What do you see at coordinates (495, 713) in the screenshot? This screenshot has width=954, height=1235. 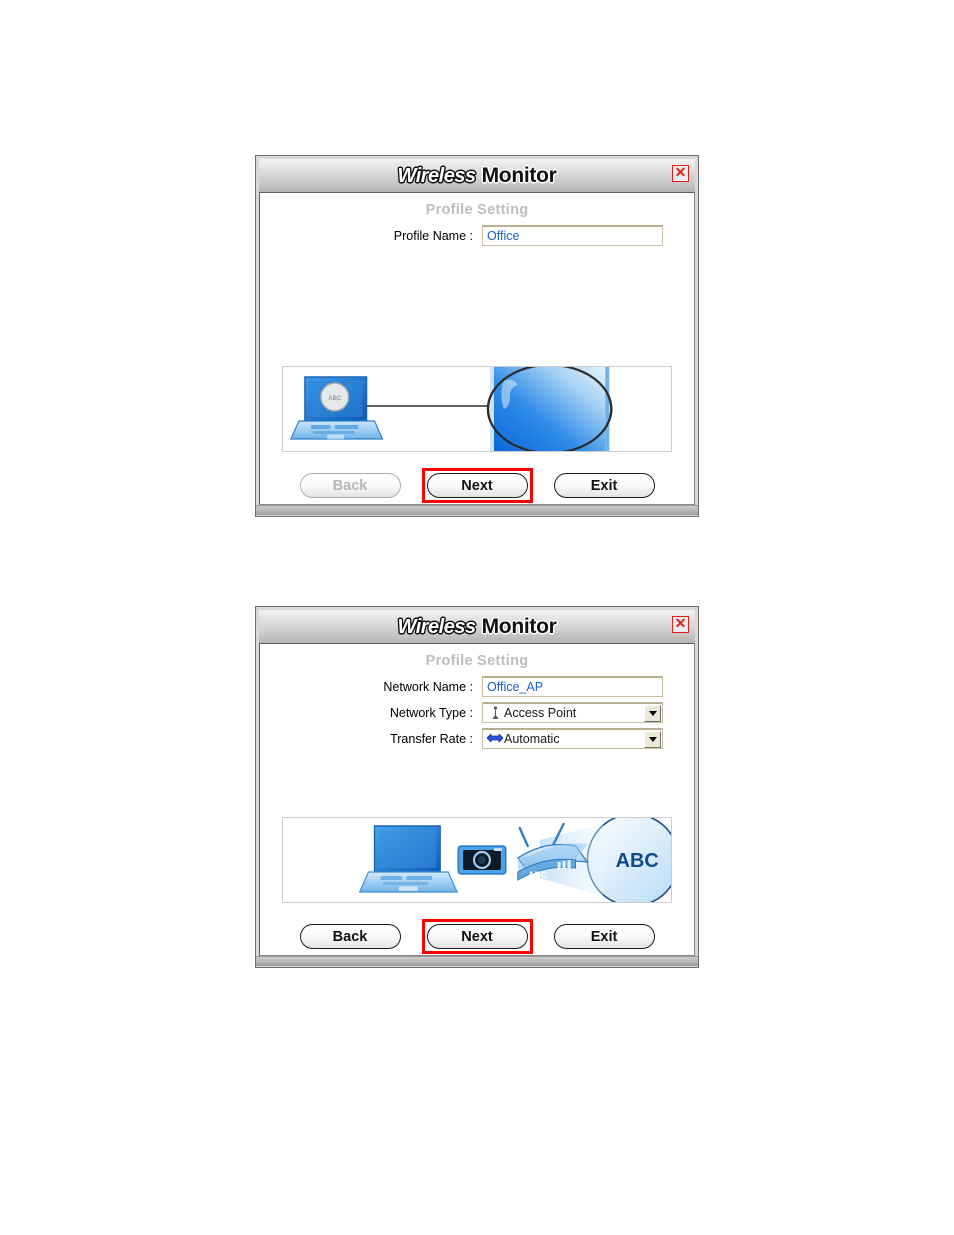 I see `antenna-tower-icon` at bounding box center [495, 713].